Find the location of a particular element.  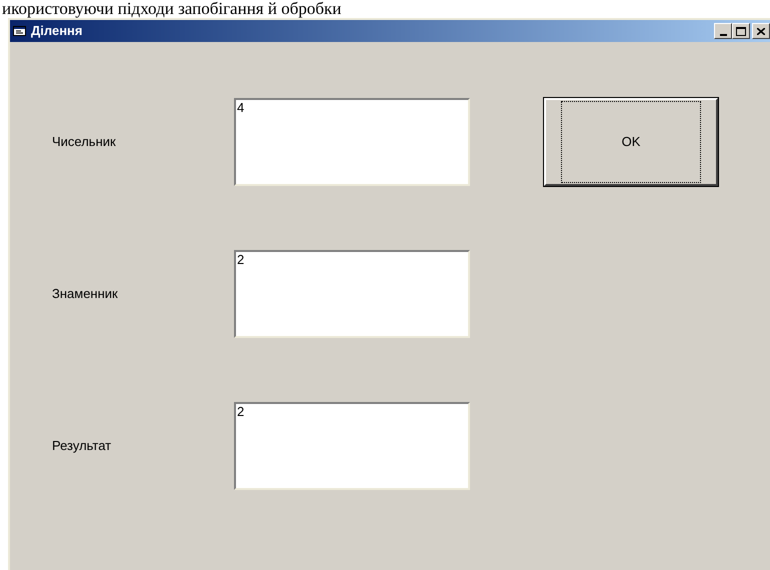

document-text: икористовуючи підходи запобігання й обробки is located at coordinates (171, 9).